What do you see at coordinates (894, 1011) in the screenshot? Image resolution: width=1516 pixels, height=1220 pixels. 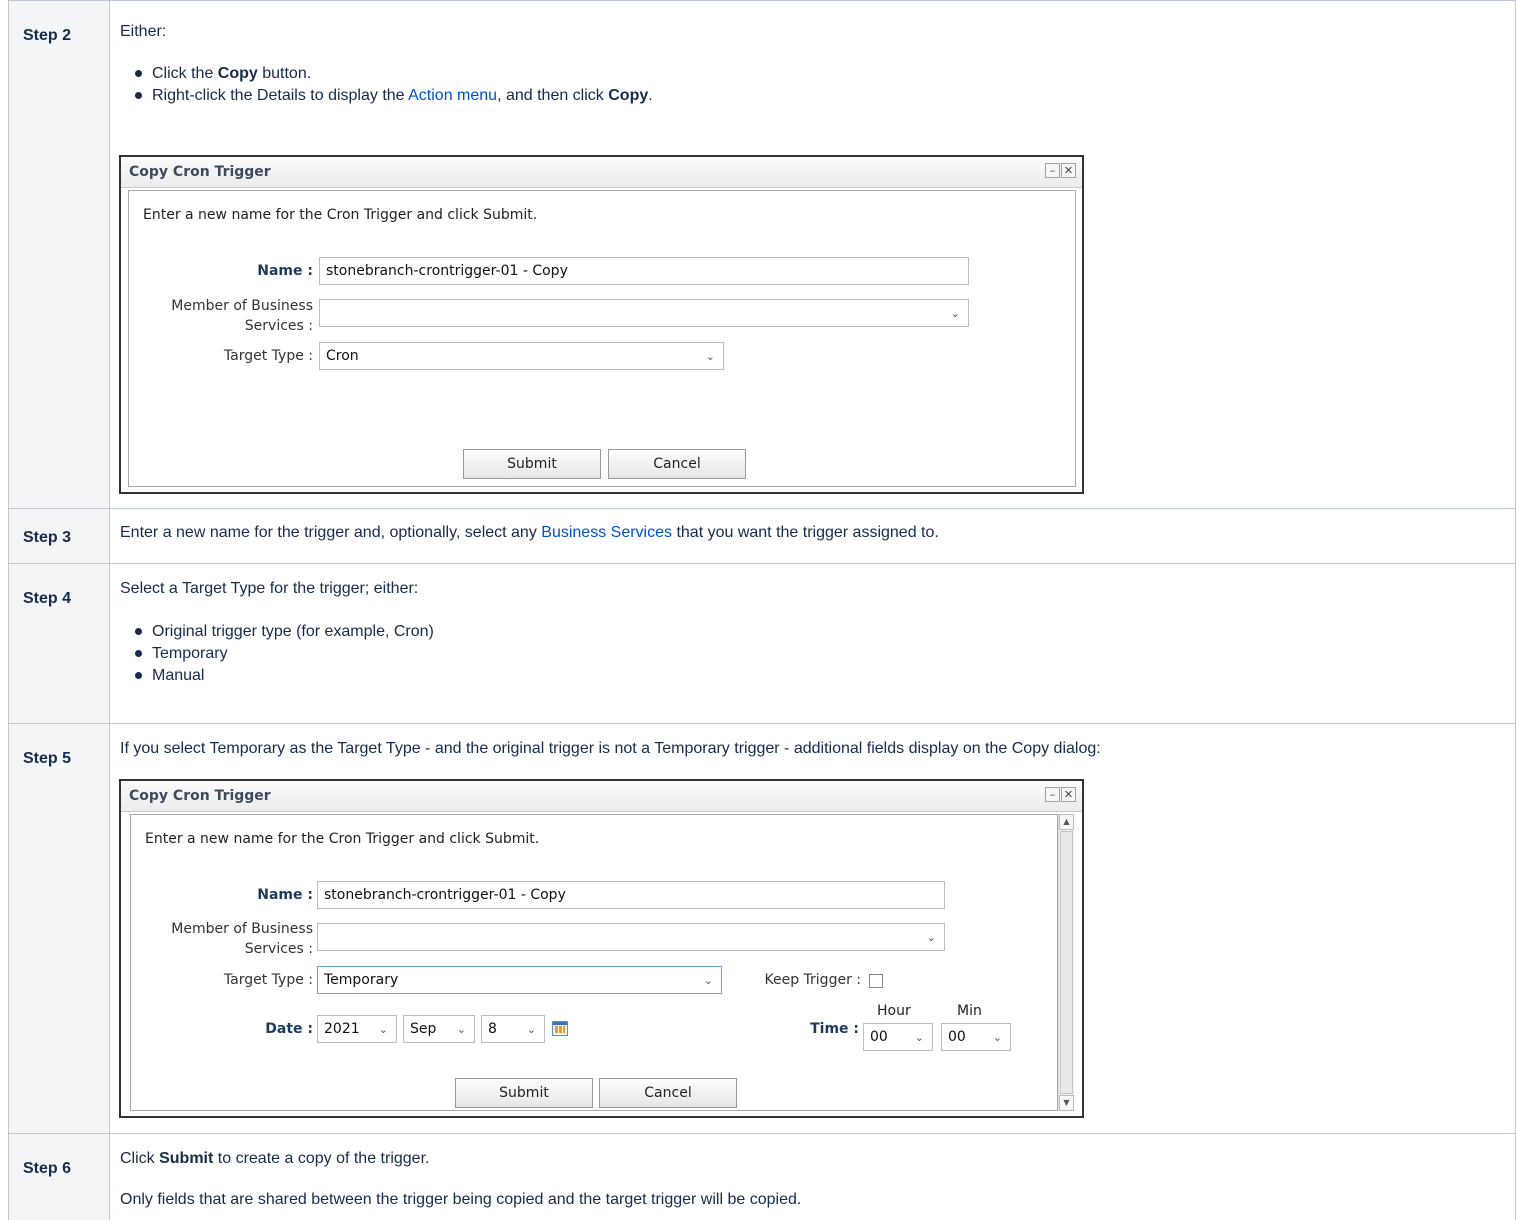 I see `hour-label: Hour` at bounding box center [894, 1011].